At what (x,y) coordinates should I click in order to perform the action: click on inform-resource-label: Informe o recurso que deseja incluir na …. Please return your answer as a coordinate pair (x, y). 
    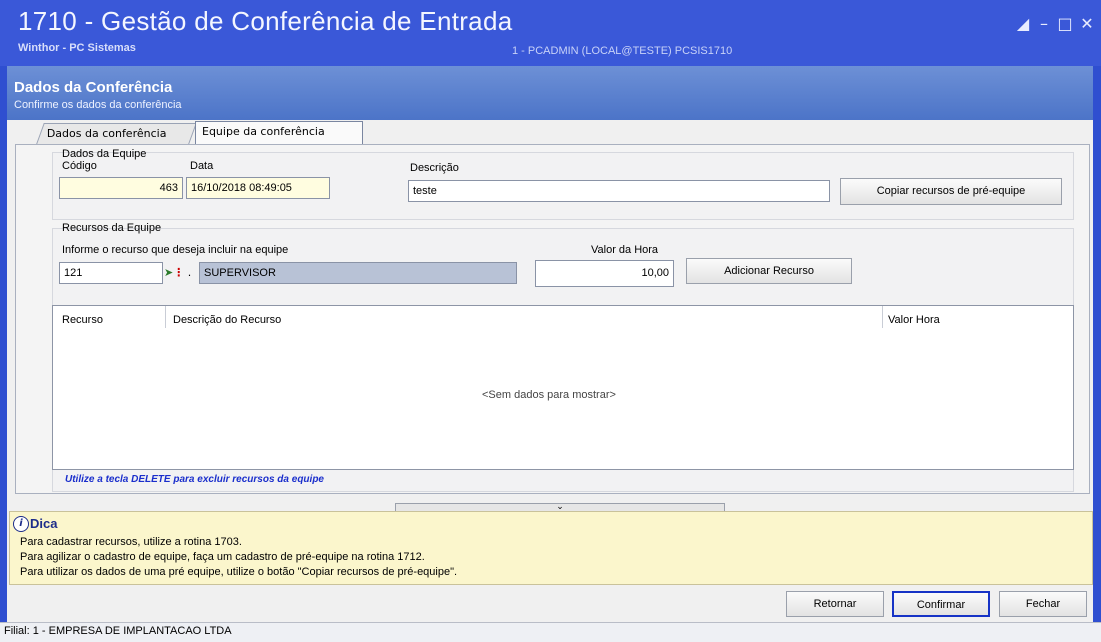
    Looking at the image, I should click on (175, 250).